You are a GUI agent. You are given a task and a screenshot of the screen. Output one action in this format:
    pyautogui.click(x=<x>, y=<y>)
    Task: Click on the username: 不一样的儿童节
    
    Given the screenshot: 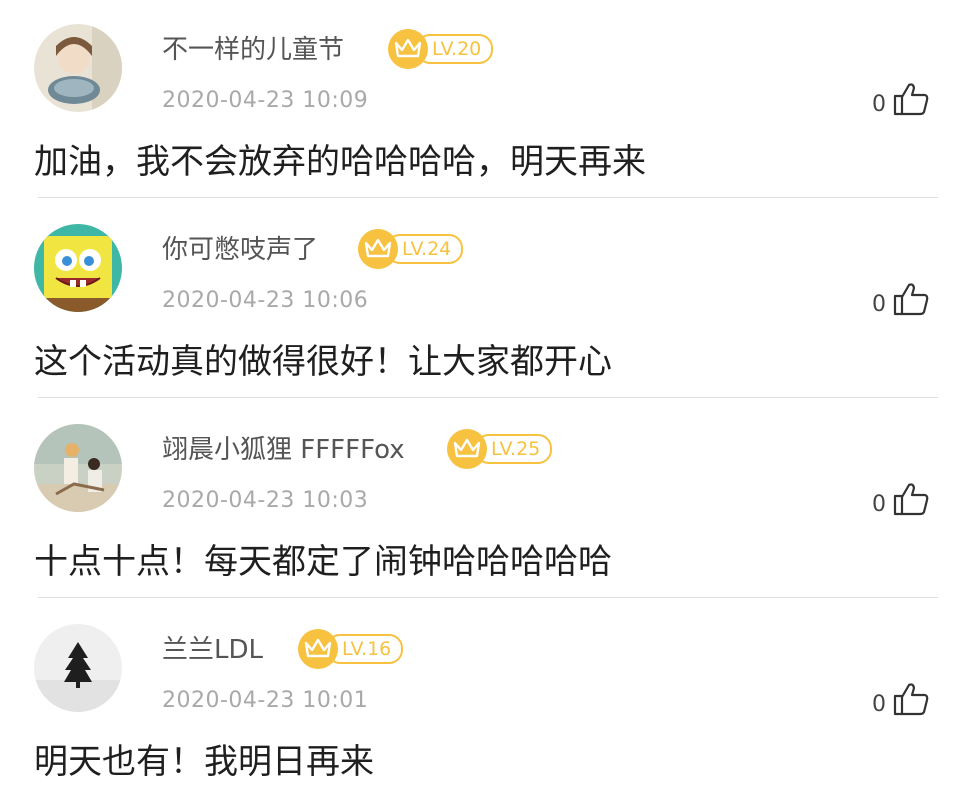 What is the action you would take?
    pyautogui.click(x=253, y=50)
    